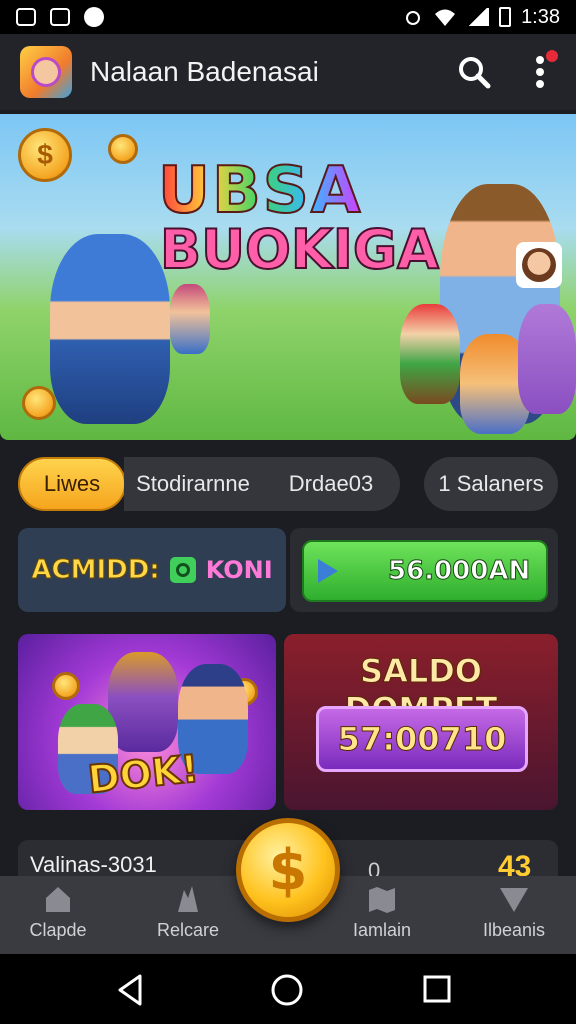 This screenshot has height=1024, width=576. I want to click on purple-character, so click(547, 359).